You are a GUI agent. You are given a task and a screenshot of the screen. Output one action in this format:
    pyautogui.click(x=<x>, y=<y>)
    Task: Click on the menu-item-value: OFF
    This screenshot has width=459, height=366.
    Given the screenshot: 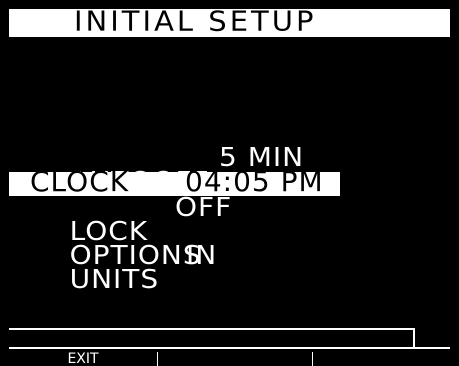 What is the action you would take?
    pyautogui.click(x=204, y=207)
    